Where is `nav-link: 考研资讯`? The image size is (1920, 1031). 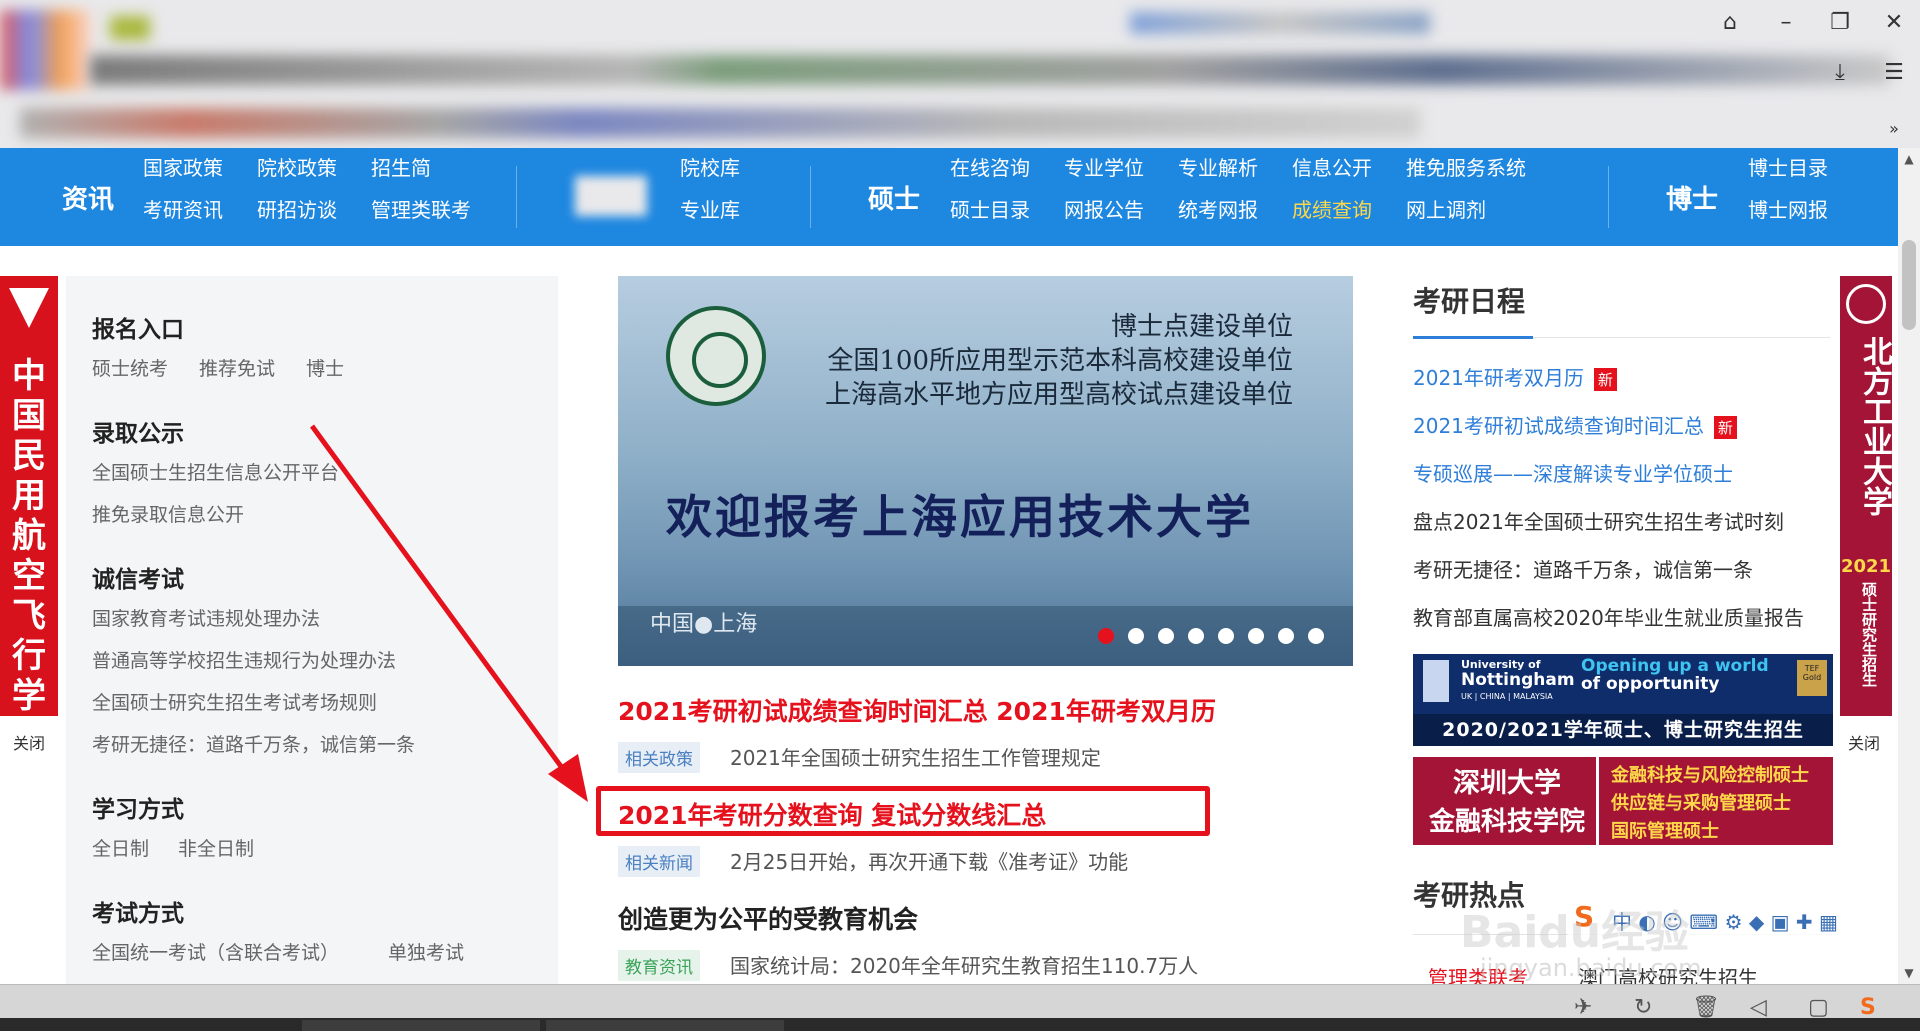
nav-link: 考研资讯 is located at coordinates (183, 208).